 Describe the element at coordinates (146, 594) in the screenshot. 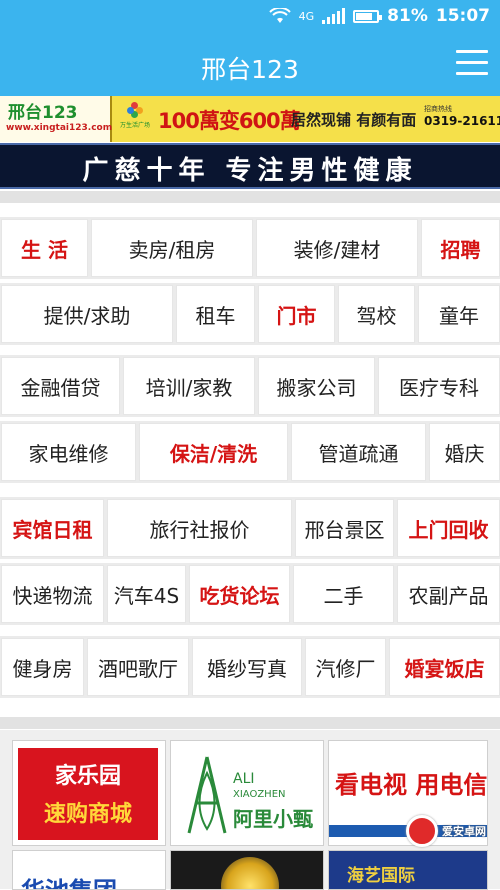

I see `category-item: 汽车4S` at that location.